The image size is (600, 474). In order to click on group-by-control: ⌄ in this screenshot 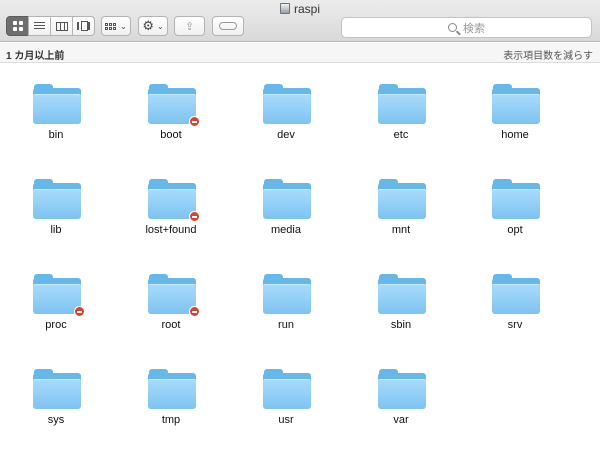, I will do `click(116, 26)`.